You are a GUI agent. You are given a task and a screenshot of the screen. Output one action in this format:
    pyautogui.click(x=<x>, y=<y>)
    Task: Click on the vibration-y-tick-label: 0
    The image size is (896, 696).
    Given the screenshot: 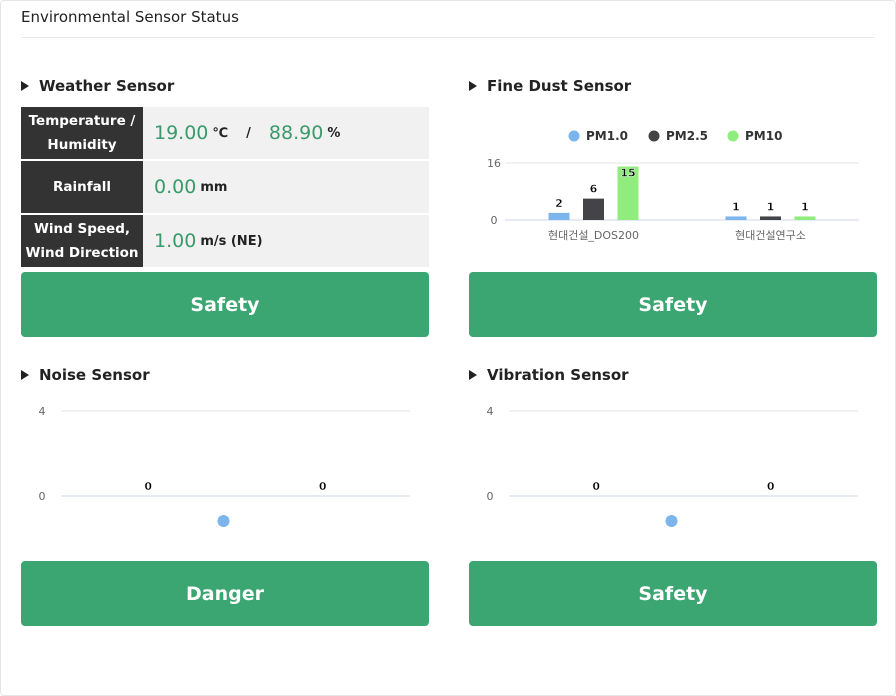 What is the action you would take?
    pyautogui.click(x=490, y=496)
    